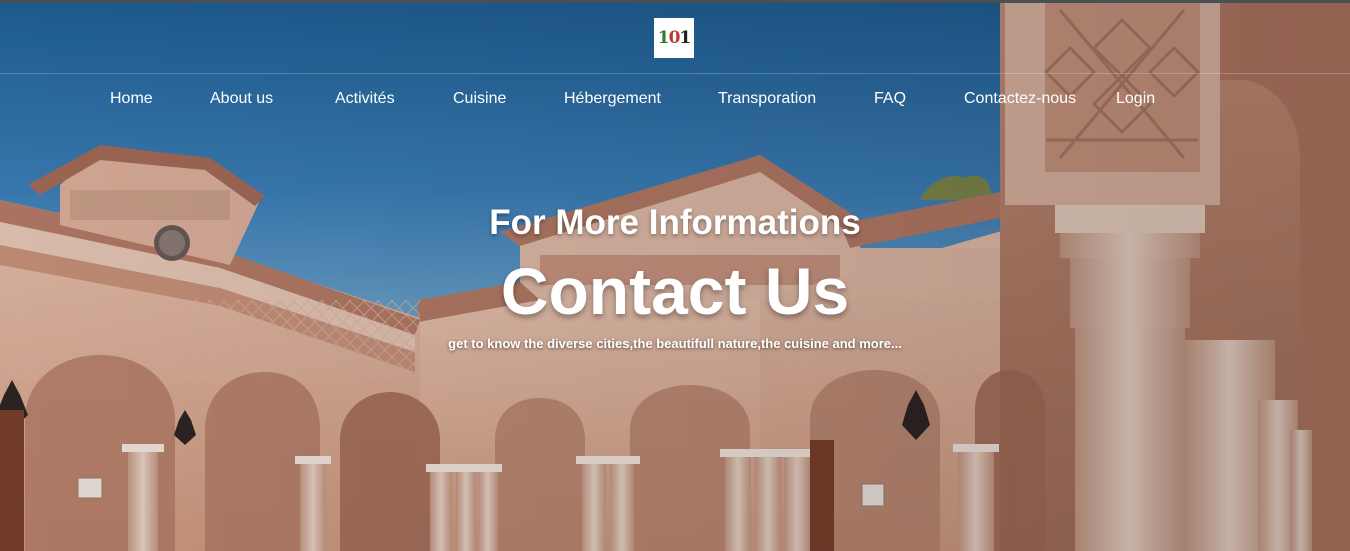 This screenshot has width=1350, height=551. What do you see at coordinates (1135, 99) in the screenshot?
I see `nav-item-login: Login` at bounding box center [1135, 99].